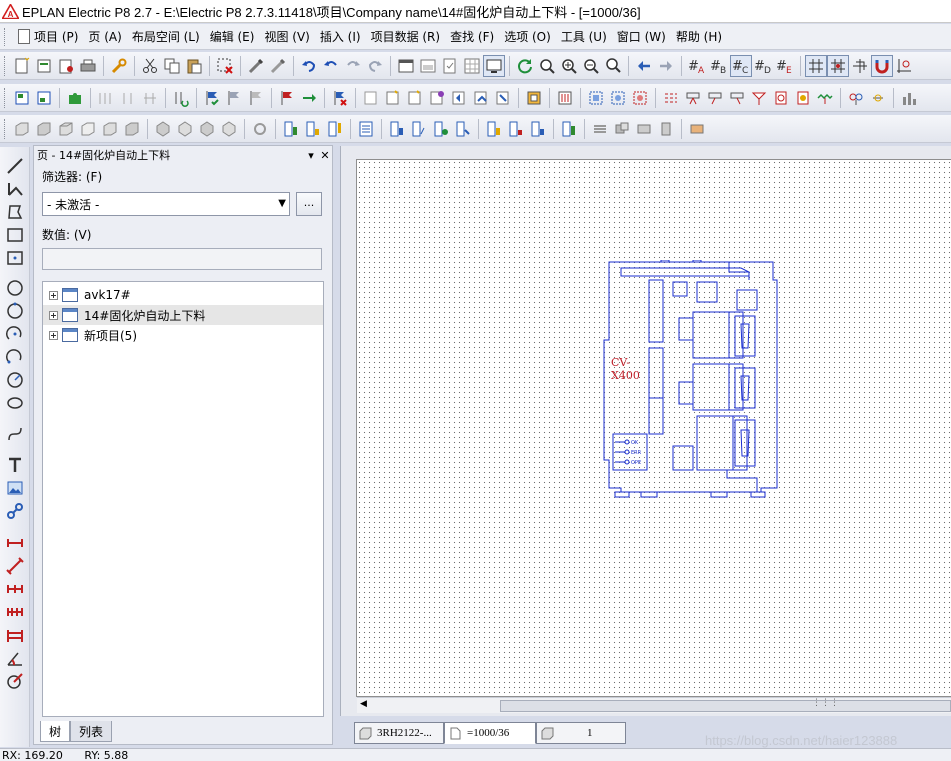 This screenshot has height=761, width=951. What do you see at coordinates (22, 98) in the screenshot?
I see `device-navigator-icon` at bounding box center [22, 98].